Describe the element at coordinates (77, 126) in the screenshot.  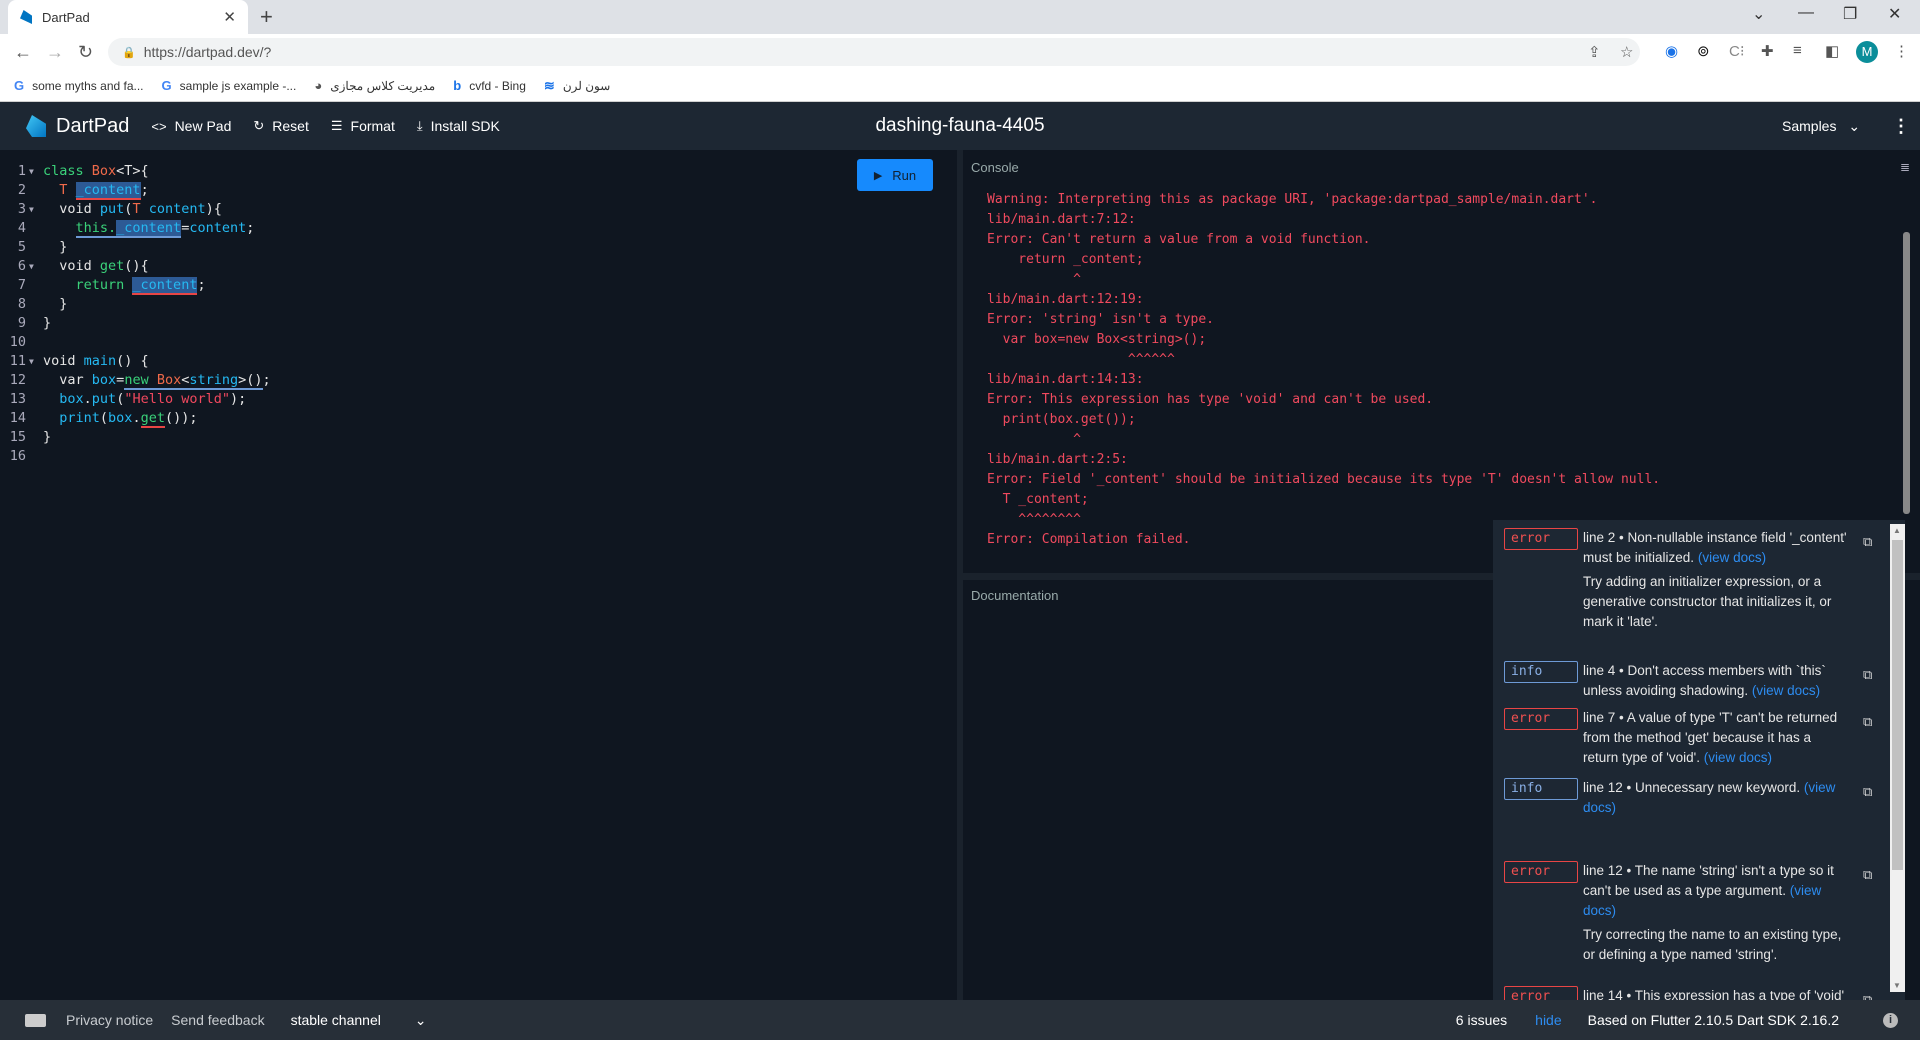
I see `dartpad-logo: DartPad` at that location.